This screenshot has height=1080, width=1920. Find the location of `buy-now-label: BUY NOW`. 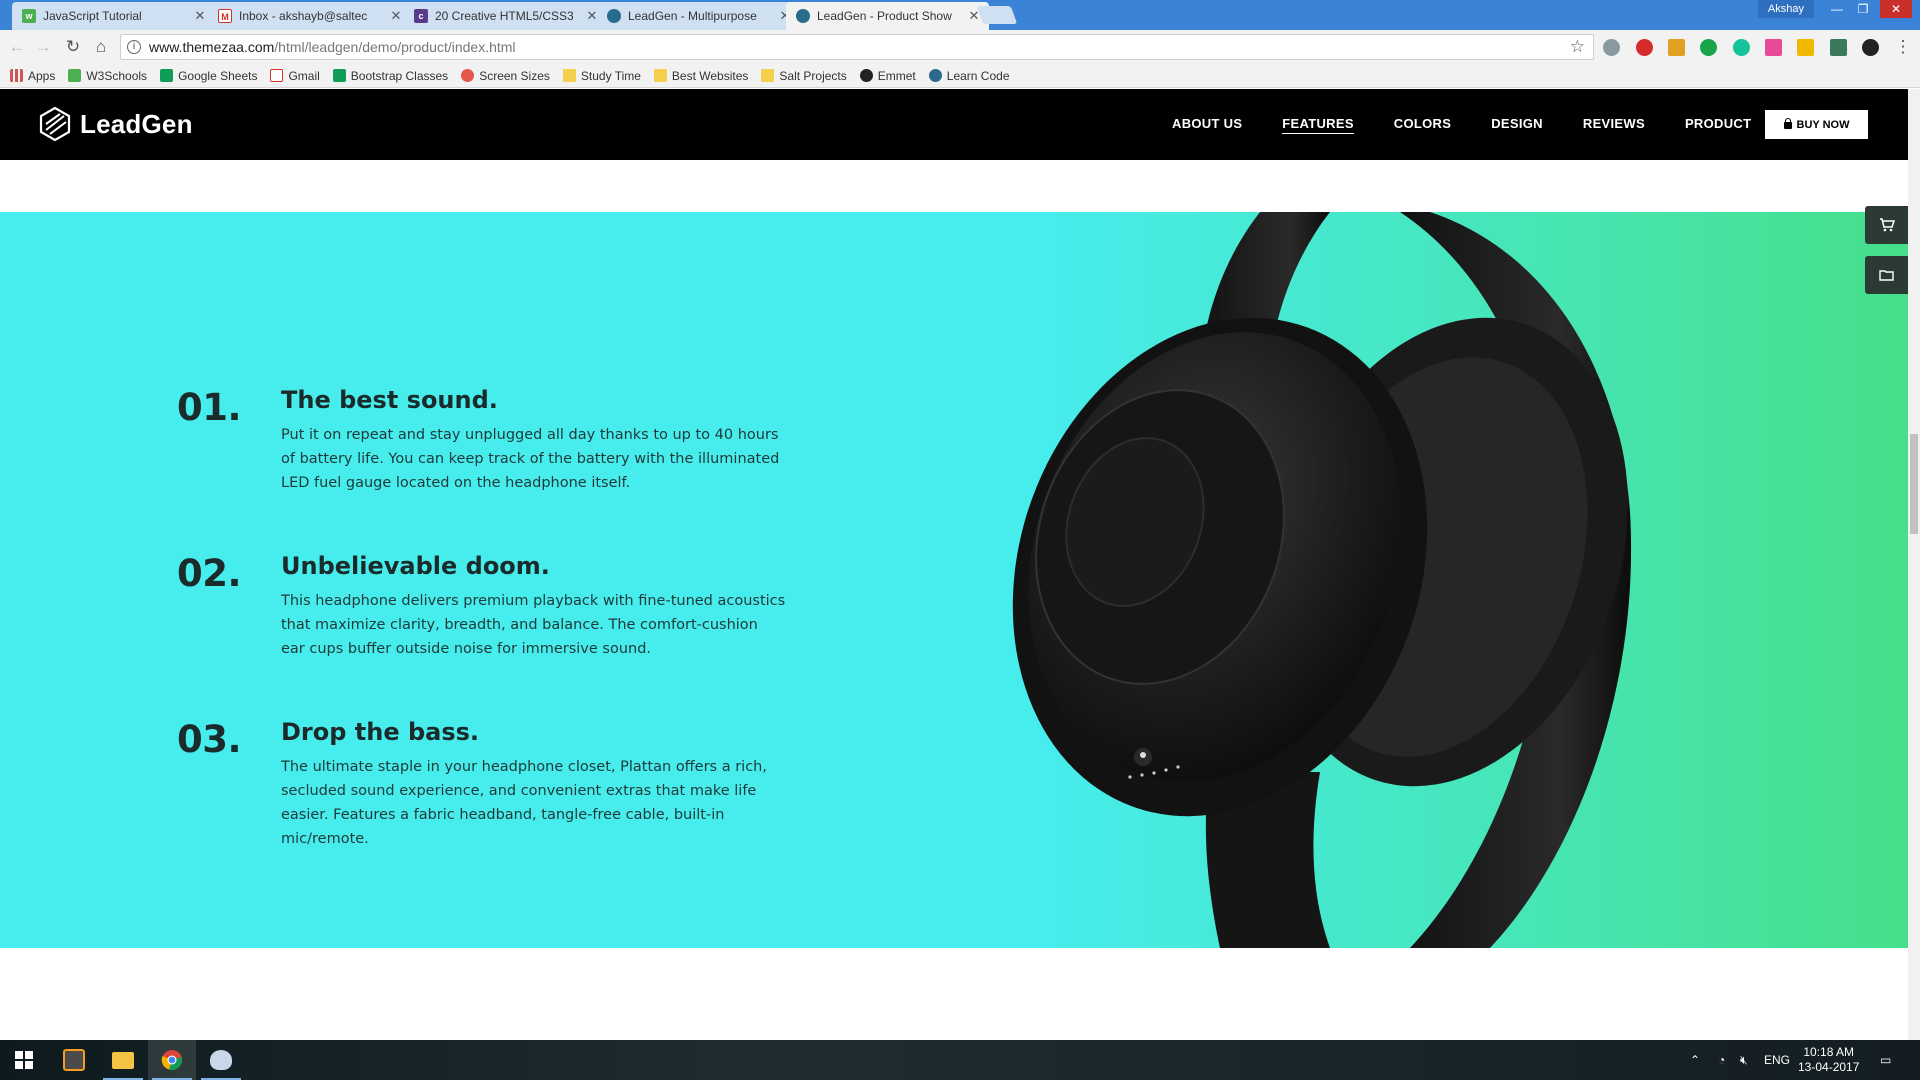

buy-now-label: BUY NOW is located at coordinates (1823, 124).